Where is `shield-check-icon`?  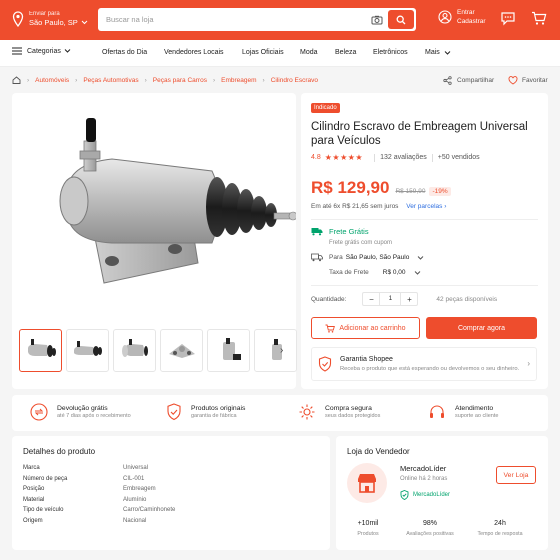 shield-check-icon is located at coordinates (325, 364).